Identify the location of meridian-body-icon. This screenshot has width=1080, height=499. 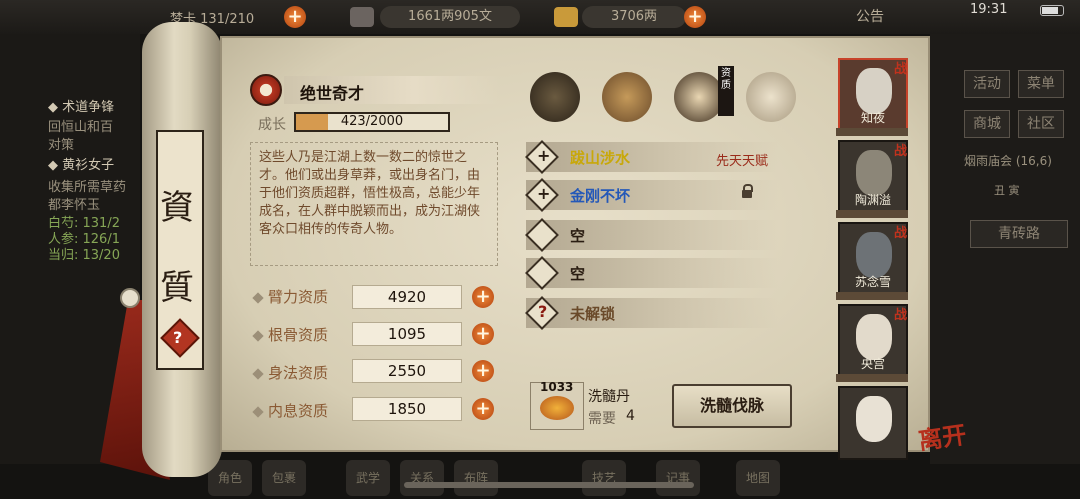
(771, 97).